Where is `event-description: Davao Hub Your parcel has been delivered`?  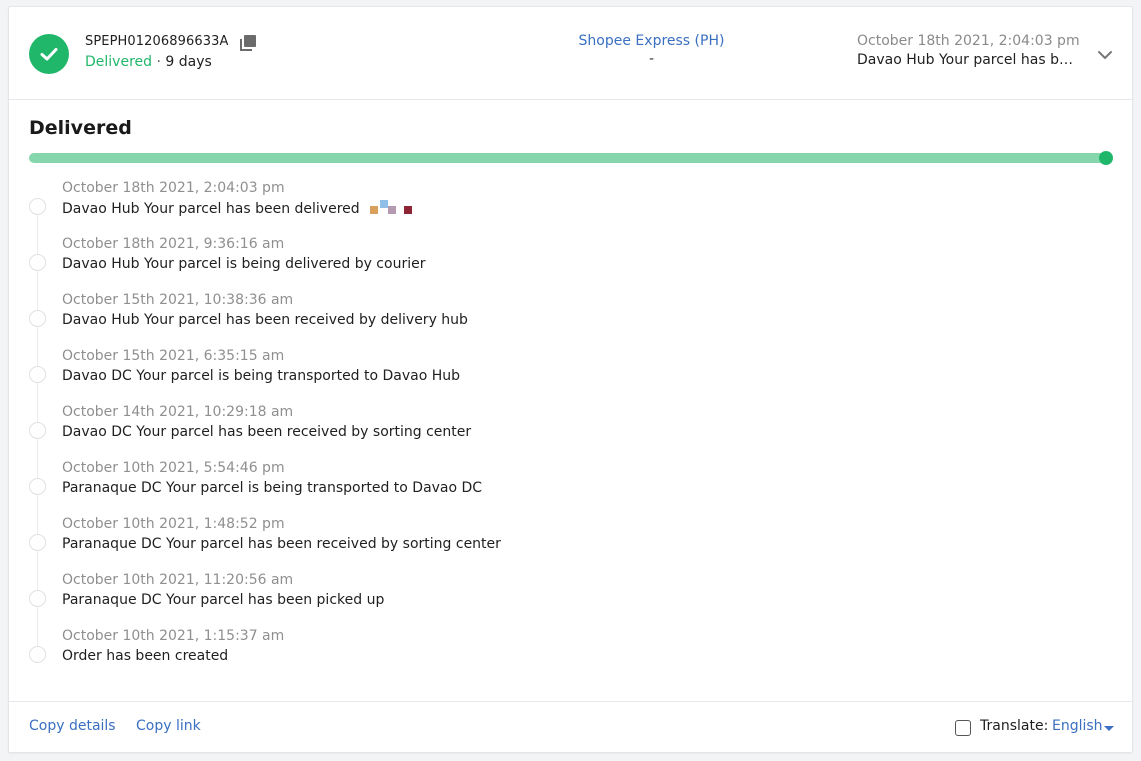 event-description: Davao Hub Your parcel has been delivered is located at coordinates (254, 208).